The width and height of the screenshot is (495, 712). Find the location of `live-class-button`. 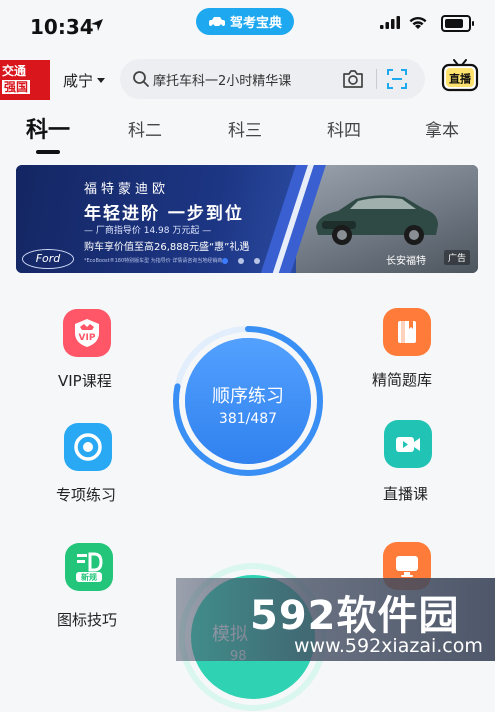

live-class-button is located at coordinates (408, 444).